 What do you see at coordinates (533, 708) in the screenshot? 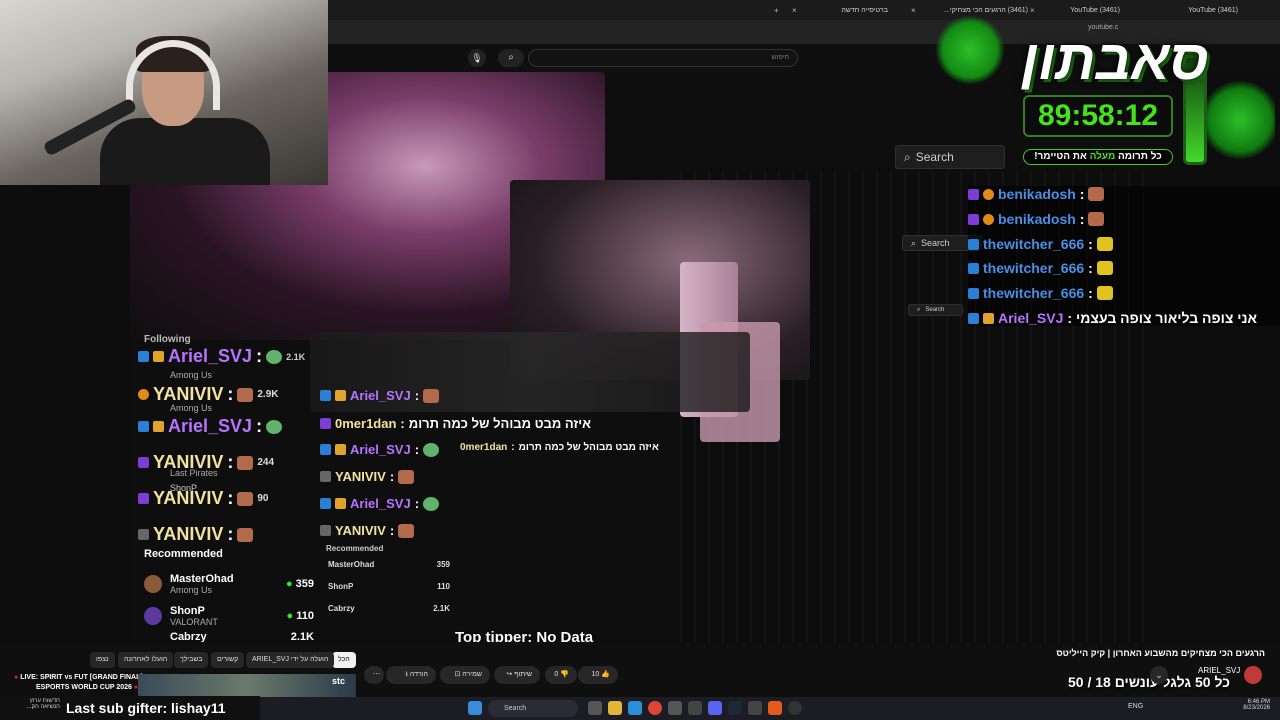
I see `taskbar-search: Search` at bounding box center [533, 708].